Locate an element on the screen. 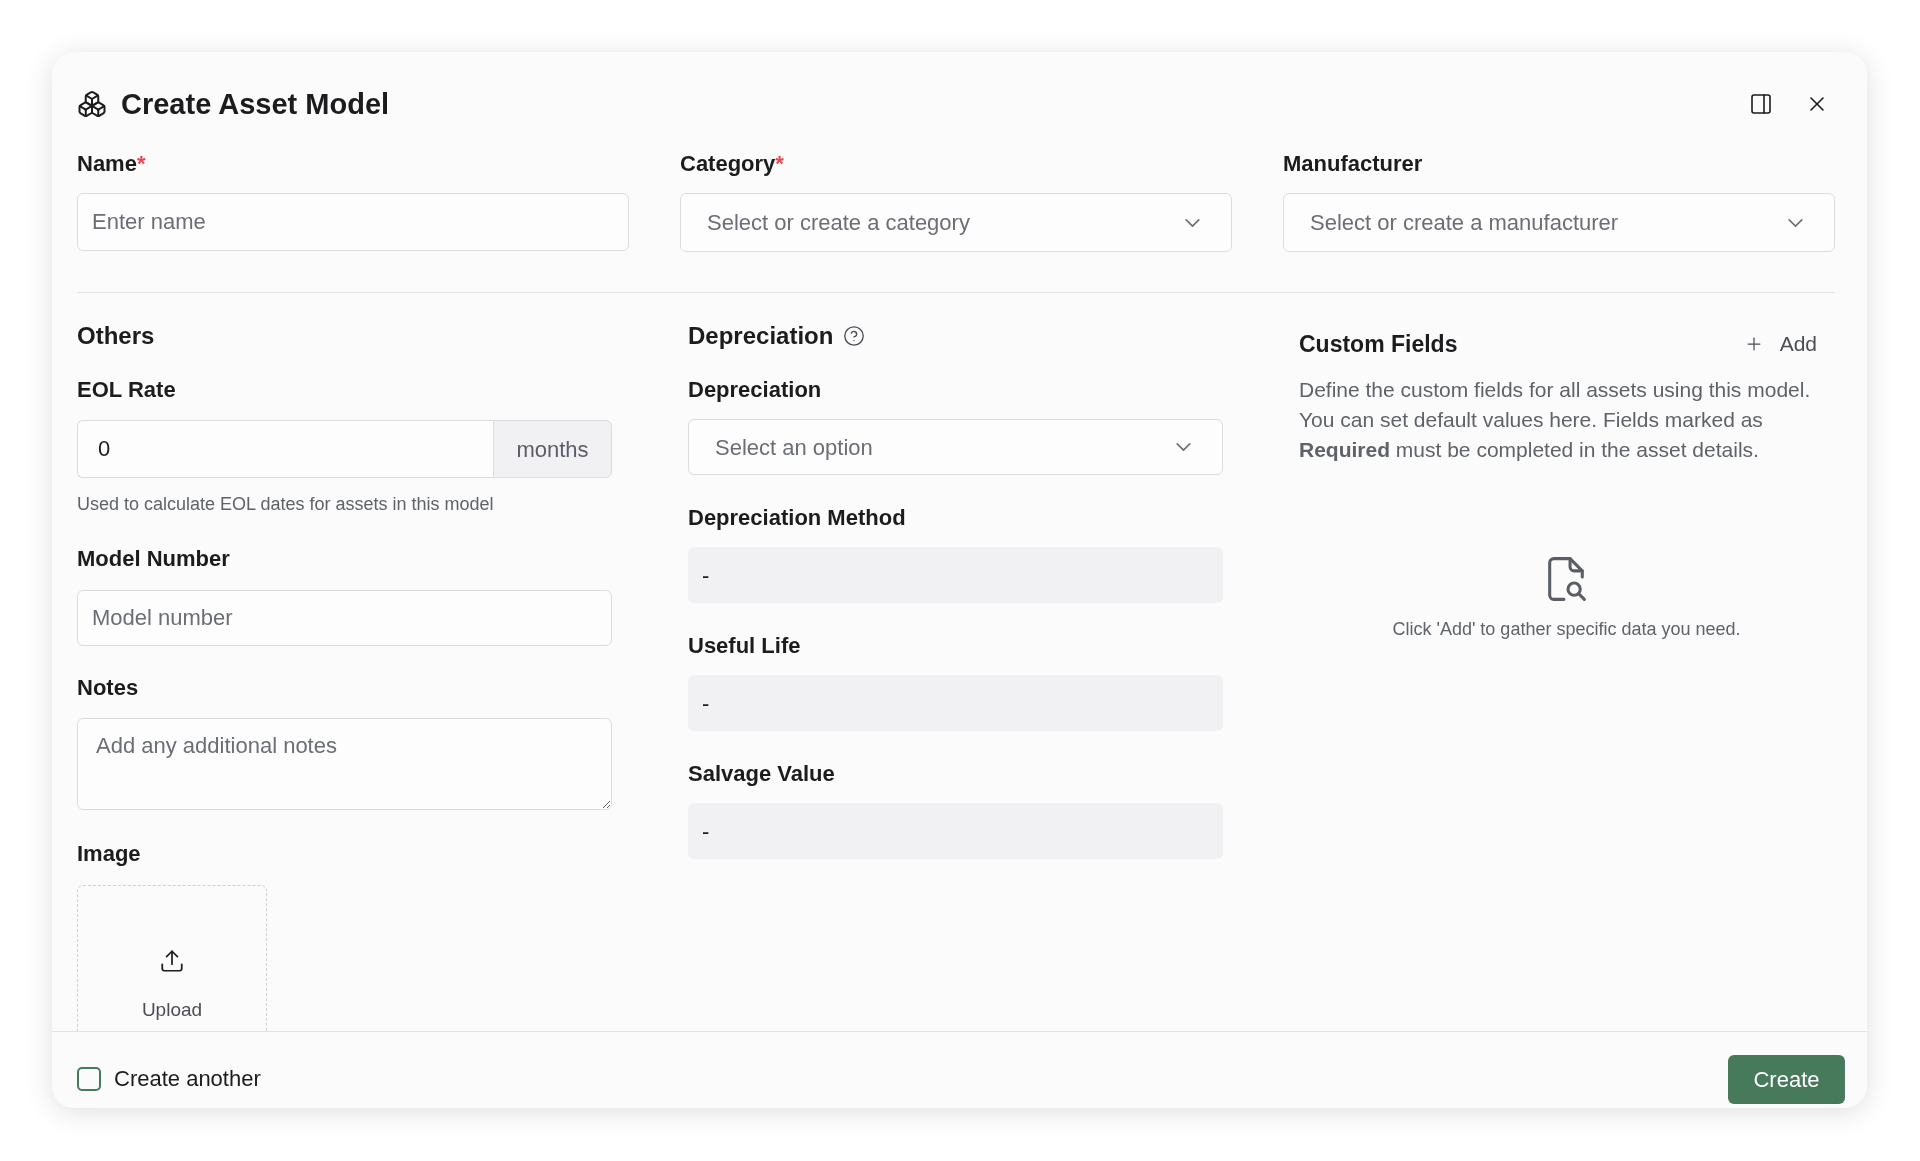 This screenshot has width=1920, height=1161. unit-addon: months is located at coordinates (552, 449).